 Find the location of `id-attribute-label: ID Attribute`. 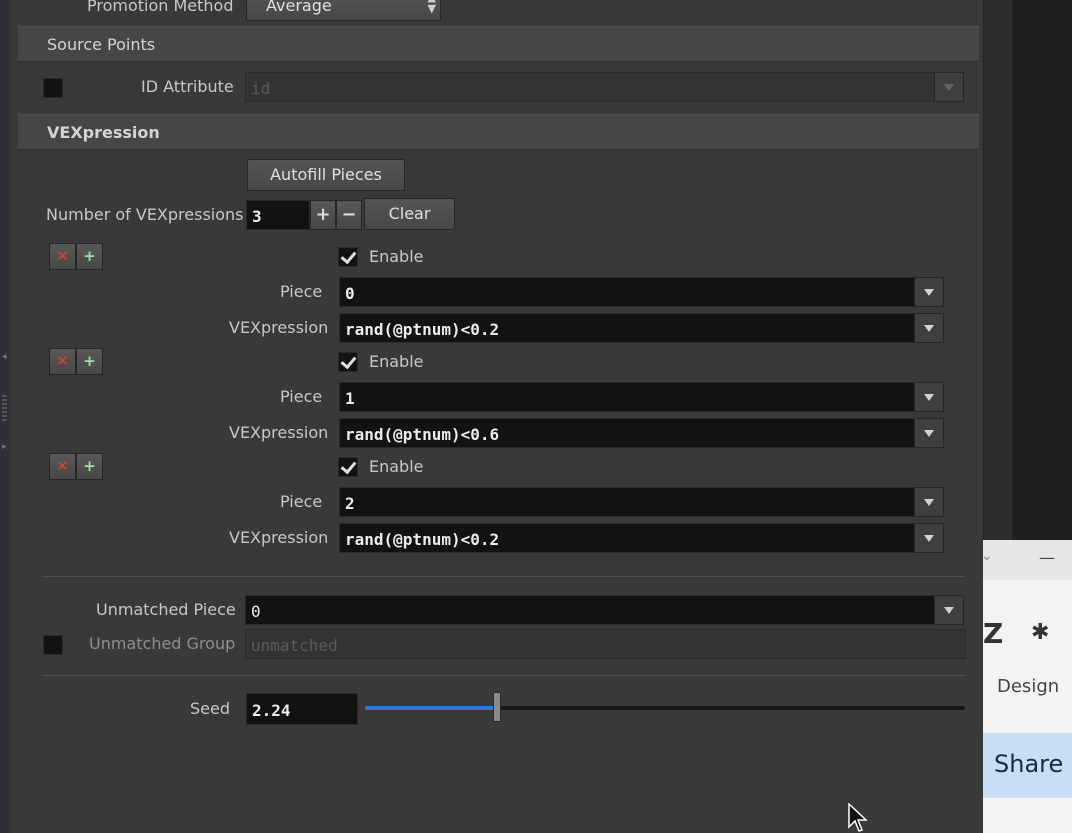

id-attribute-label: ID Attribute is located at coordinates (187, 86).